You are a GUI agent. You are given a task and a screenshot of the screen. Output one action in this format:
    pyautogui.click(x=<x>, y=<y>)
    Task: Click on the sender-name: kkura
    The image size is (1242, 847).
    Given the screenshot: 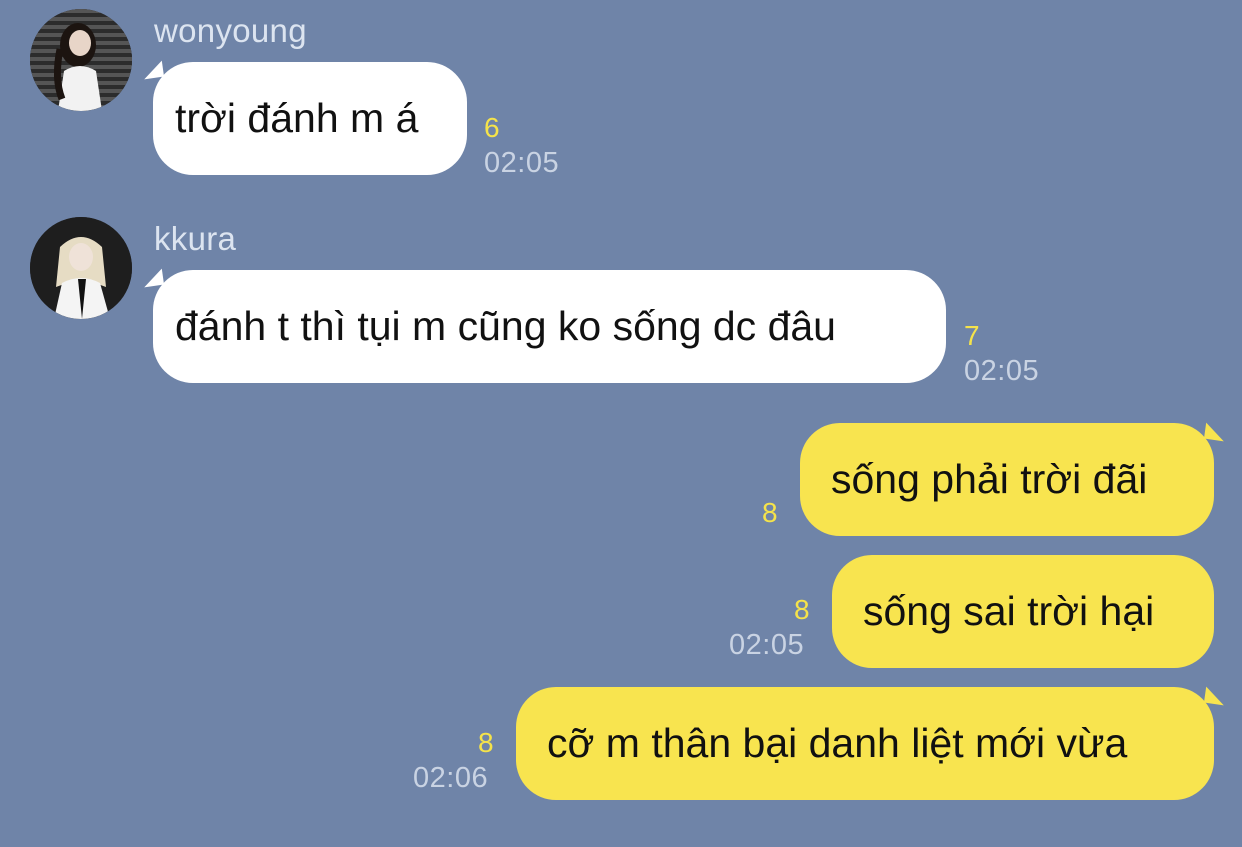 What is the action you would take?
    pyautogui.click(x=195, y=238)
    